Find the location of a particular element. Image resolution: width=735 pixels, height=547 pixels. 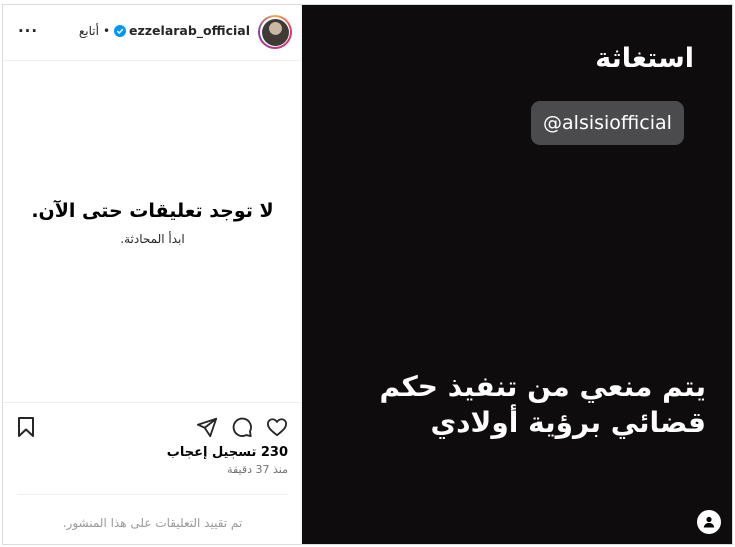

media-title: استغاثة is located at coordinates (644, 58).